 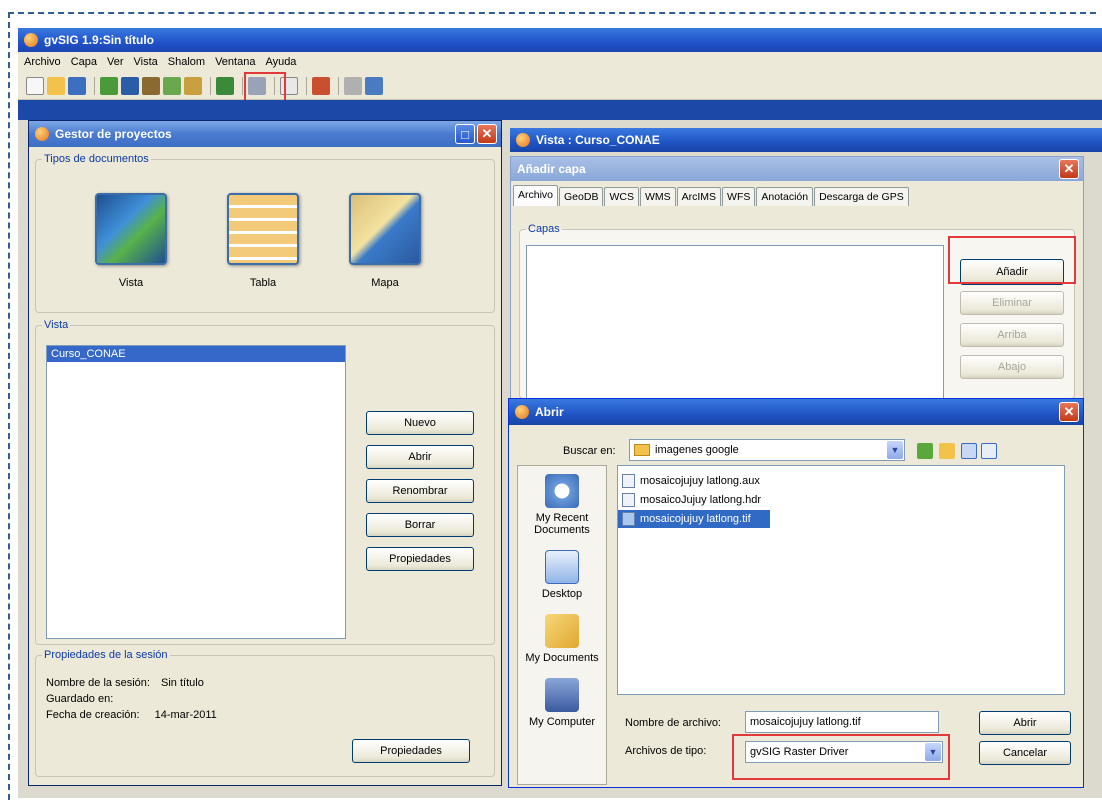 I want to click on tabla-icon, so click(x=263, y=229).